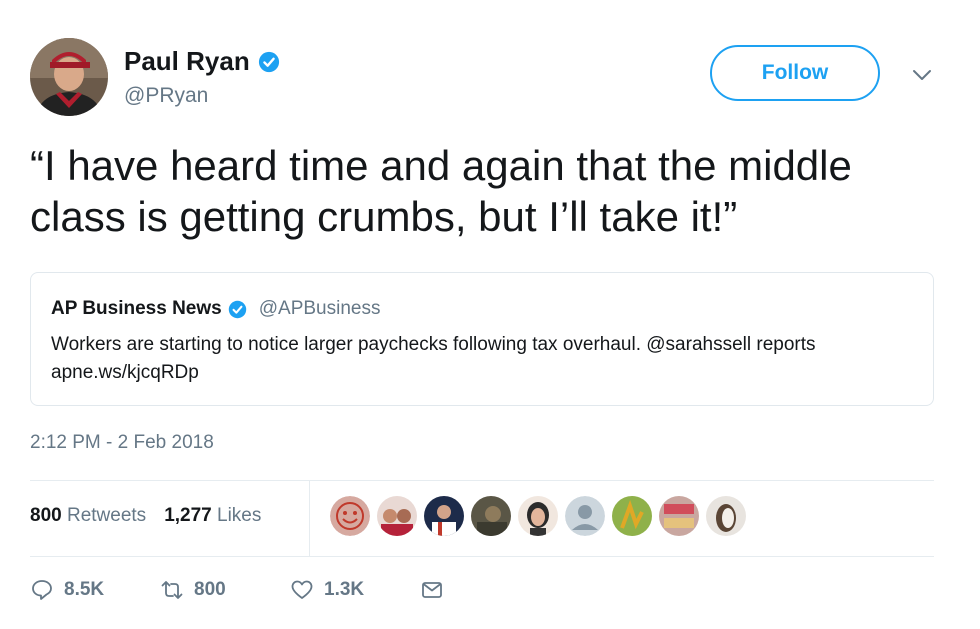 The height and width of the screenshot is (629, 980). What do you see at coordinates (210, 589) in the screenshot?
I see `retweet-count: 800` at bounding box center [210, 589].